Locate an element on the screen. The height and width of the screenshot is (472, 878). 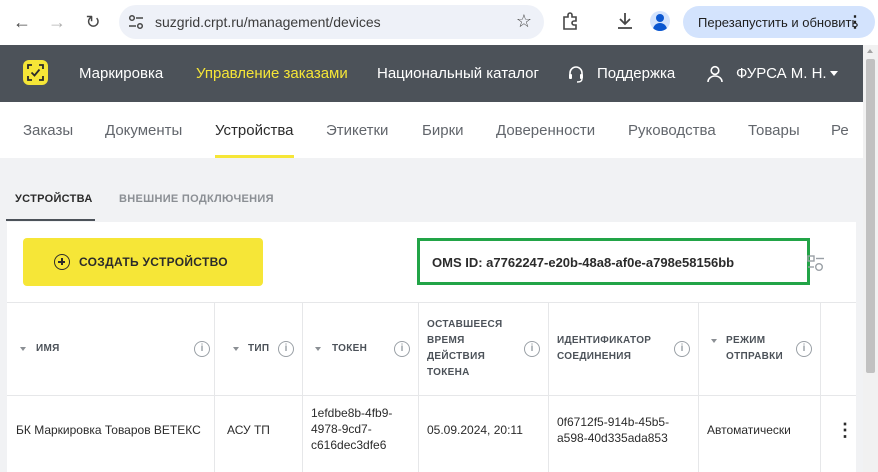
section-tab-external-connections: ВНЕШНИЕ ПОДКЛЮЧЕНИЯ is located at coordinates (196, 199).